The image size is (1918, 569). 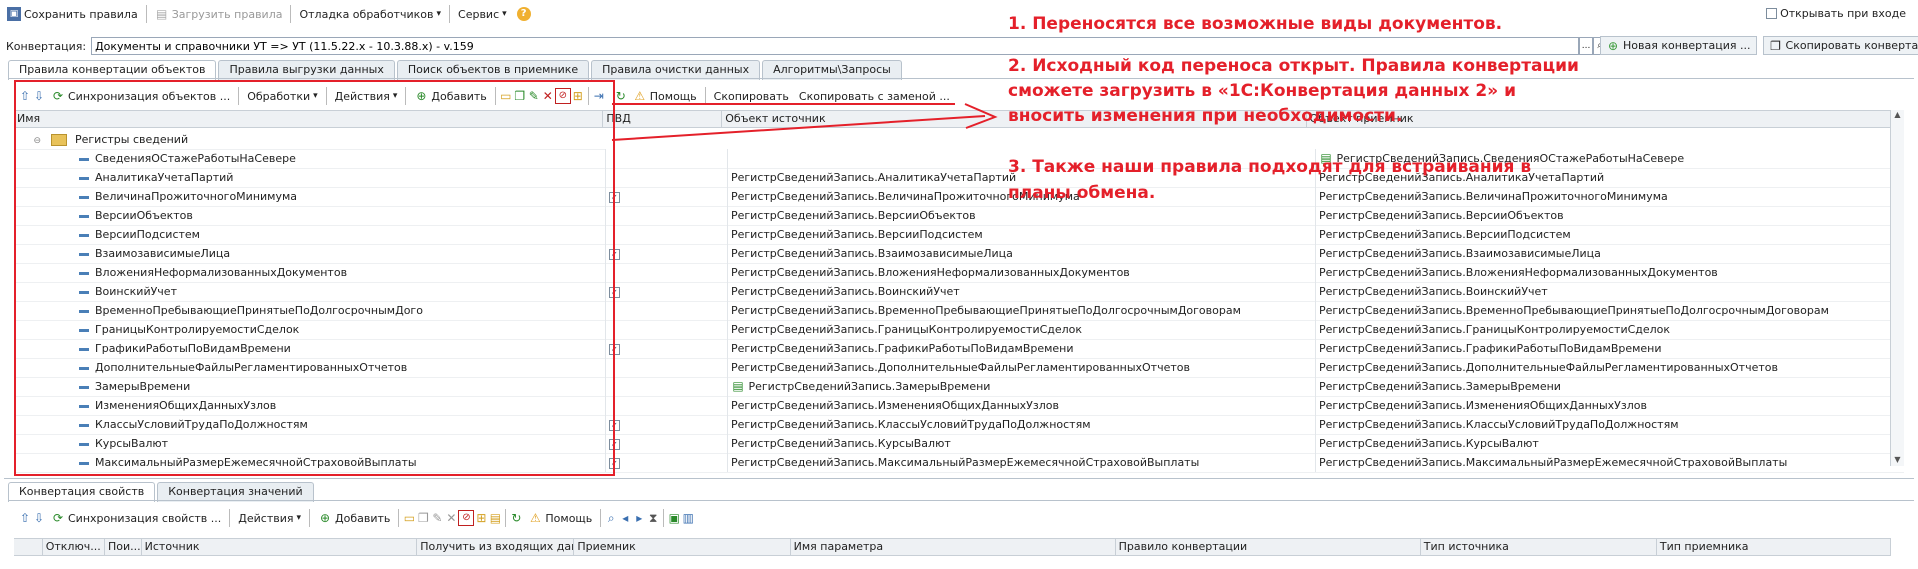 What do you see at coordinates (535, 518) in the screenshot?
I see `info-icon: ⚠` at bounding box center [535, 518].